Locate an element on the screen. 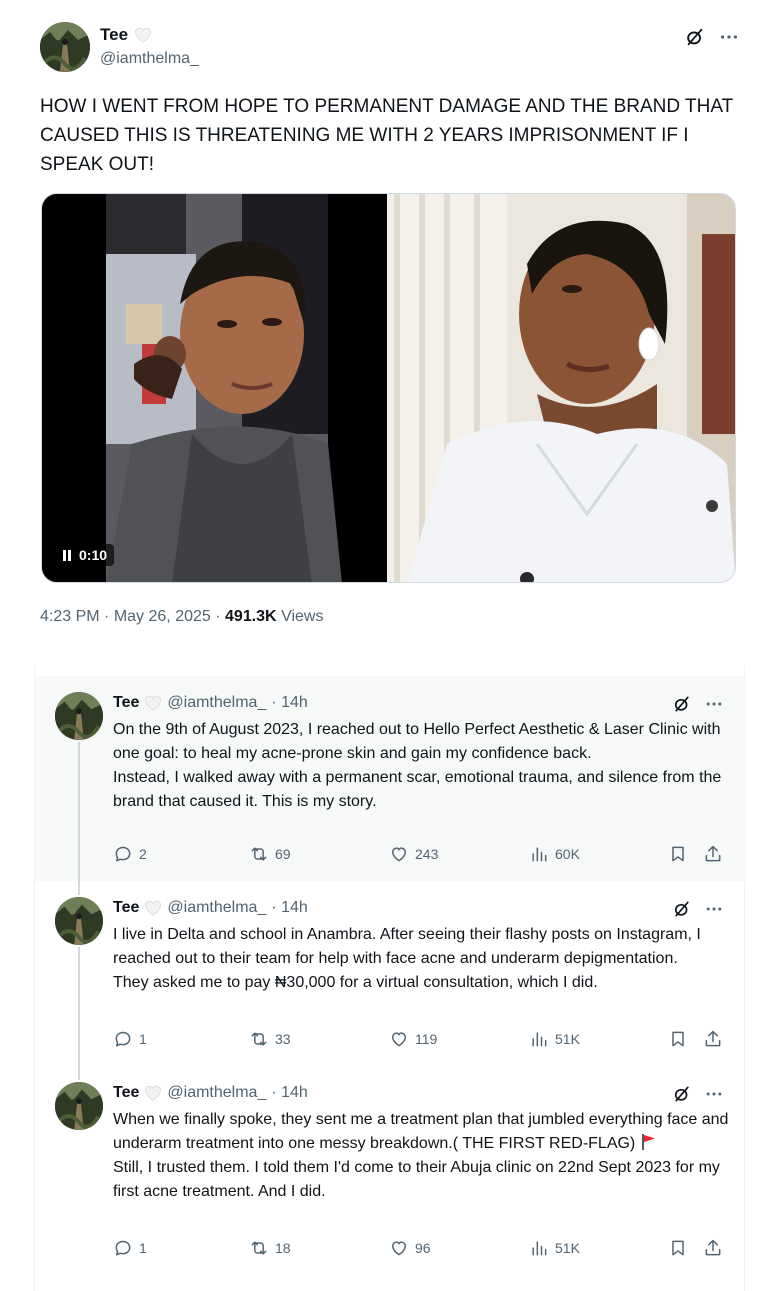  like-button: 96 is located at coordinates (410, 1248).